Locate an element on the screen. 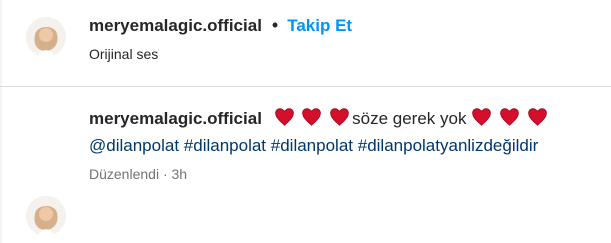 The width and height of the screenshot is (611, 243). username: meryemalagic.official is located at coordinates (175, 26).